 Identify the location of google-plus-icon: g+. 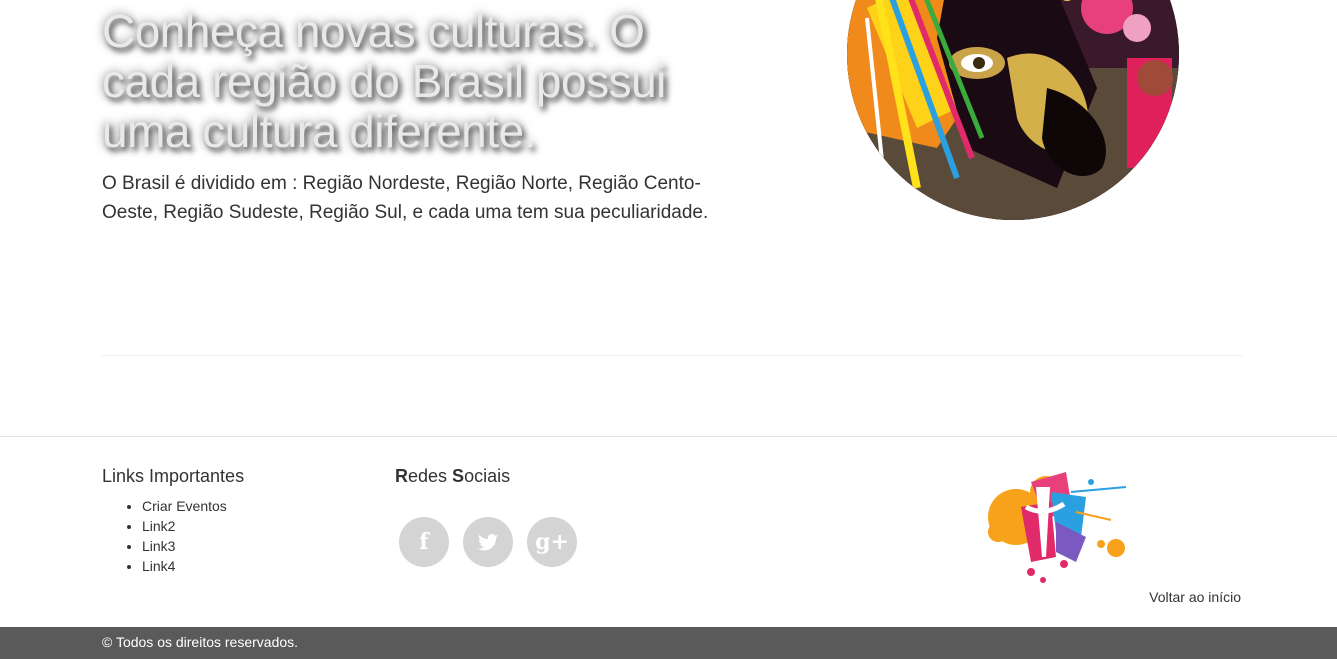
(552, 542).